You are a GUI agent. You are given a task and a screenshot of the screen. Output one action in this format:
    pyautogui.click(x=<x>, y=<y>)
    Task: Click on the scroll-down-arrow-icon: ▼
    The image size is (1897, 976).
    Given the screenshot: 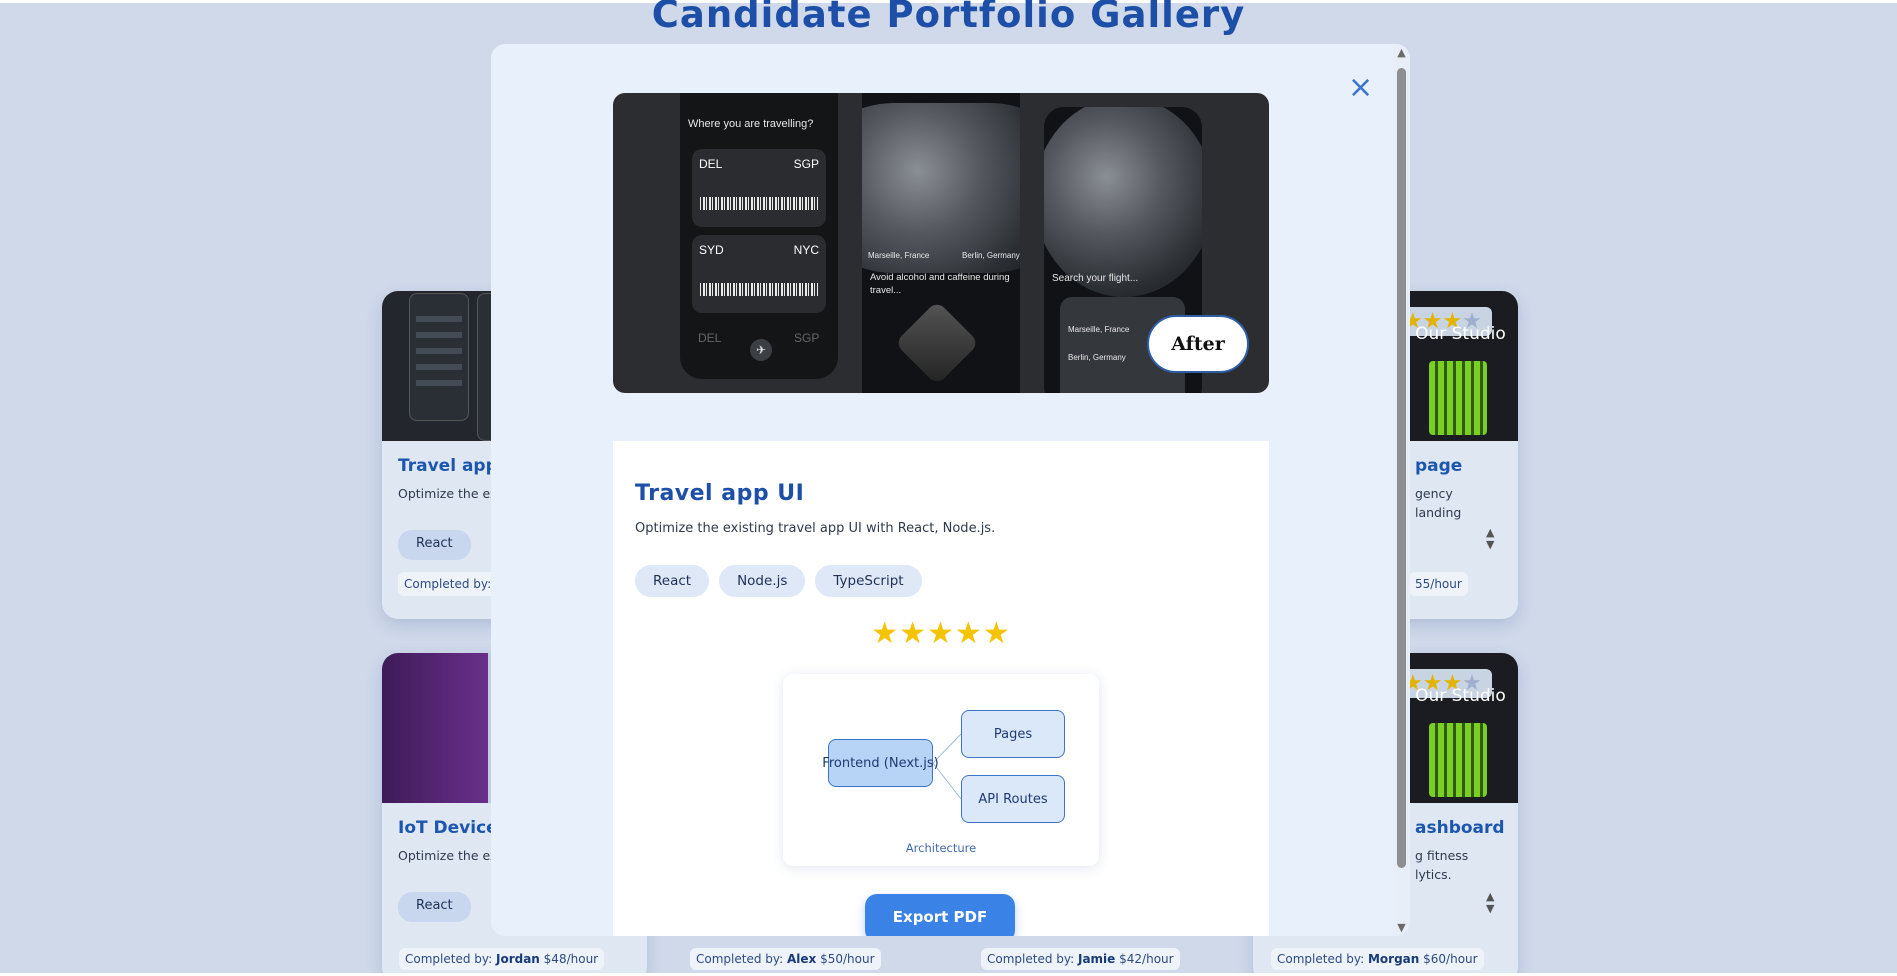 What is the action you would take?
    pyautogui.click(x=1401, y=927)
    